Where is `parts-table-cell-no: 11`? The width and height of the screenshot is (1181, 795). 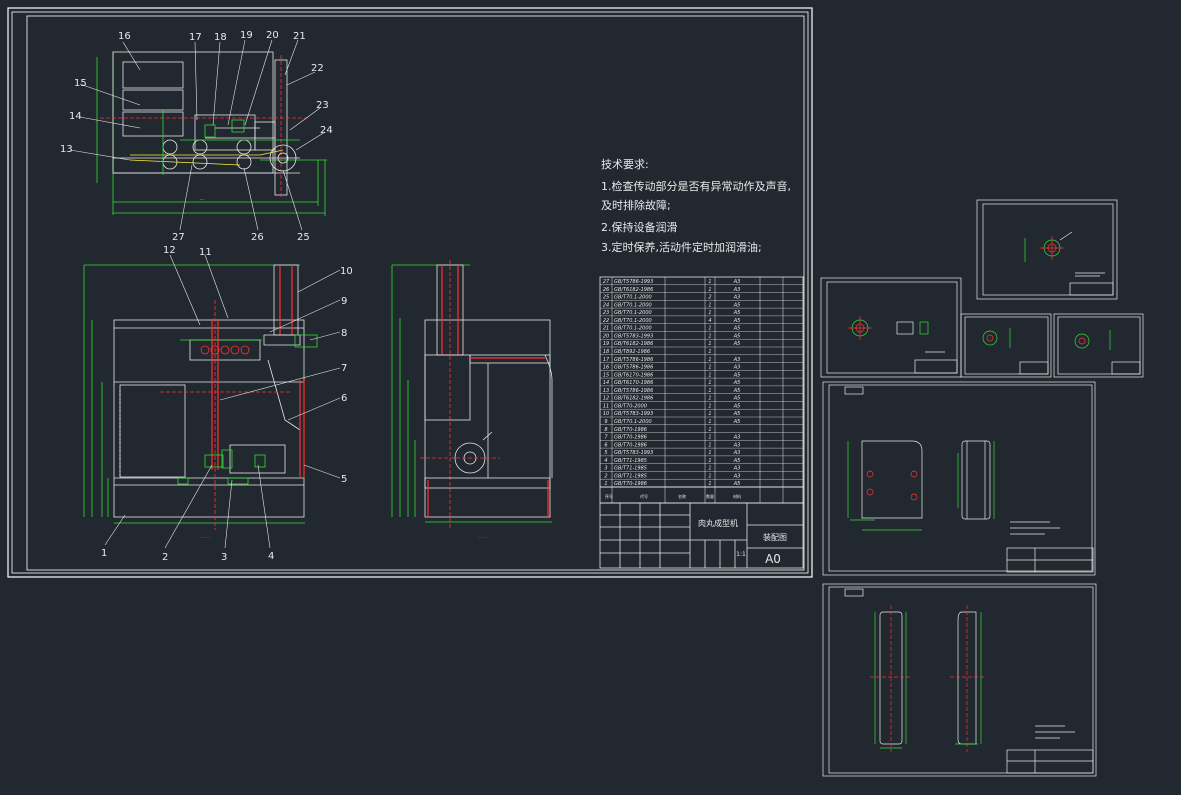 parts-table-cell-no: 11 is located at coordinates (606, 406).